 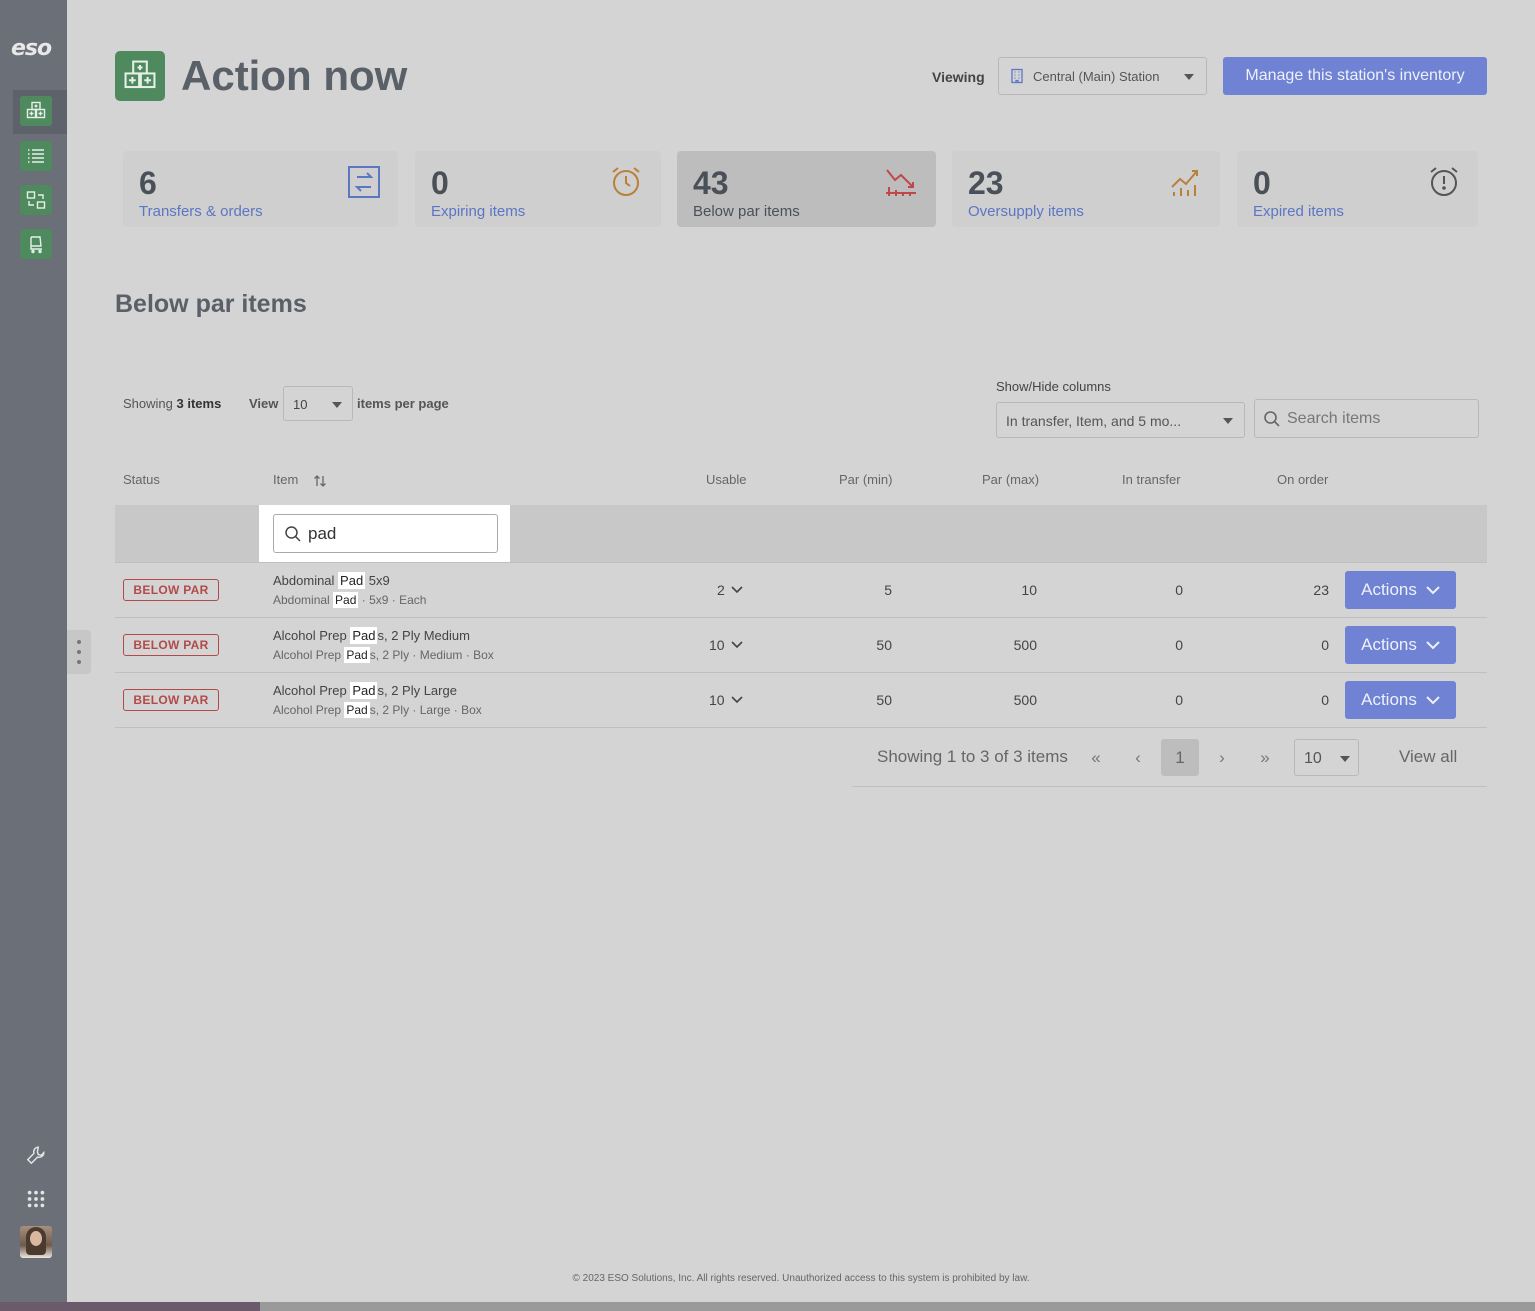 What do you see at coordinates (1184, 183) in the screenshot?
I see `trend-up-icon` at bounding box center [1184, 183].